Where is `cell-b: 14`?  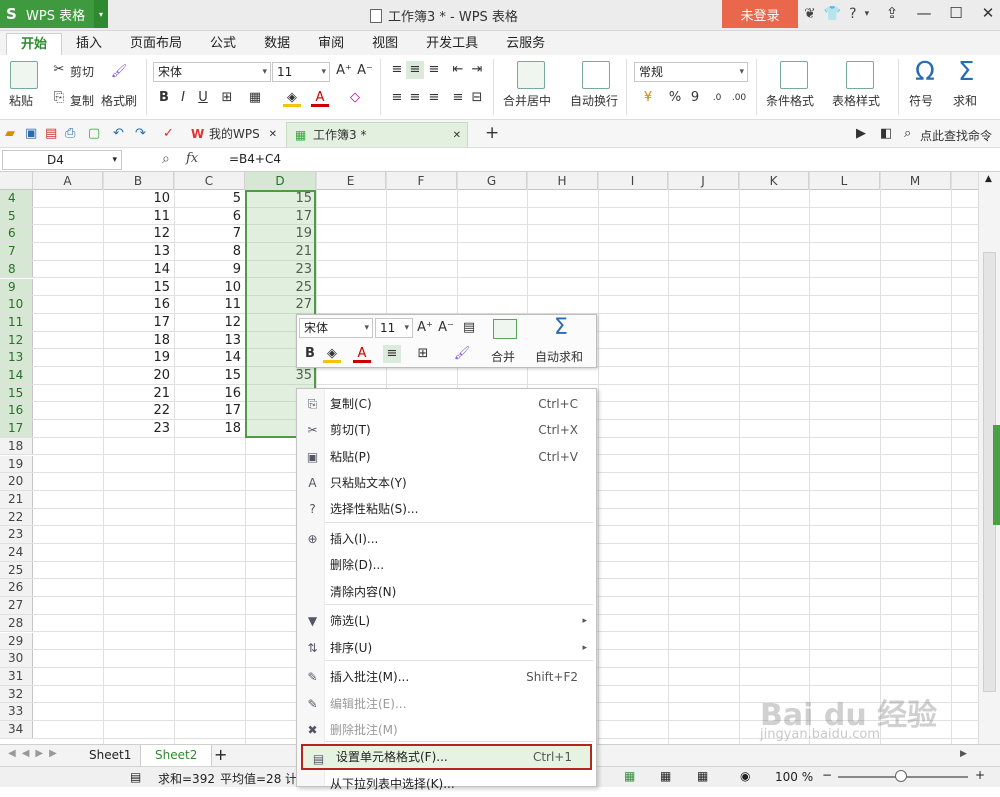 cell-b: 14 is located at coordinates (138, 269).